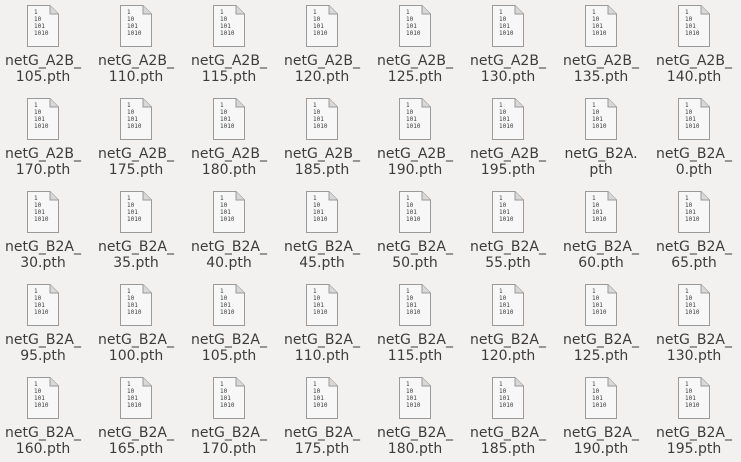 Image resolution: width=741 pixels, height=462 pixels. What do you see at coordinates (43, 45) in the screenshot?
I see `file-item: 1 10 101 1010 netG_A2B_ 105.pth` at bounding box center [43, 45].